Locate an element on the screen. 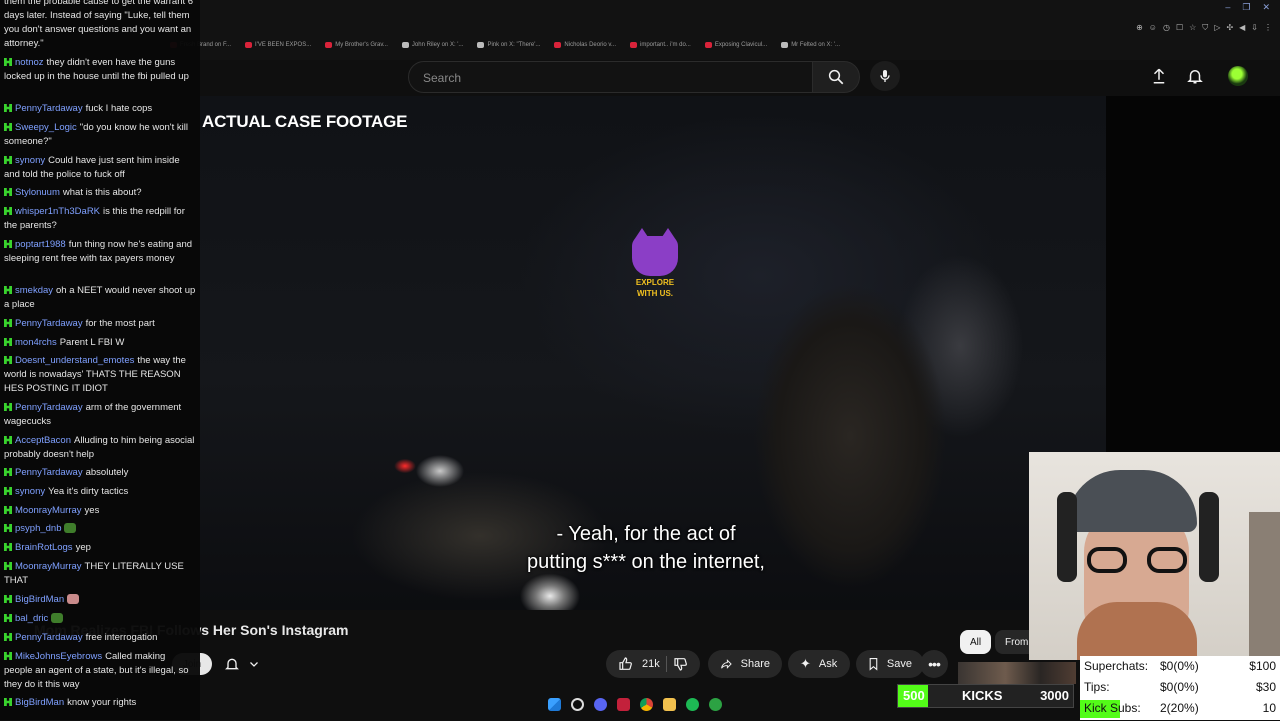 The image size is (1280, 721). chevron-down-icon is located at coordinates (254, 664).